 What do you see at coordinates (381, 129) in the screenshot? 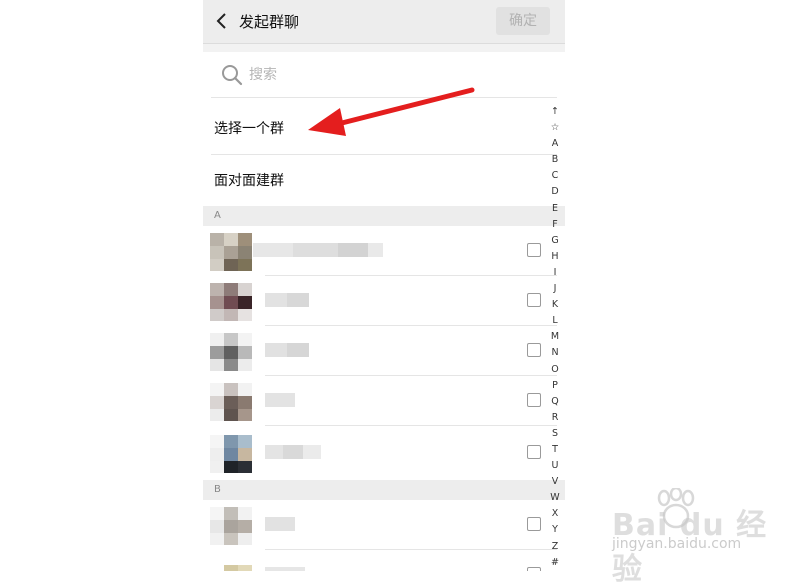
I see `select-group-item: 选择一个群` at bounding box center [381, 129].